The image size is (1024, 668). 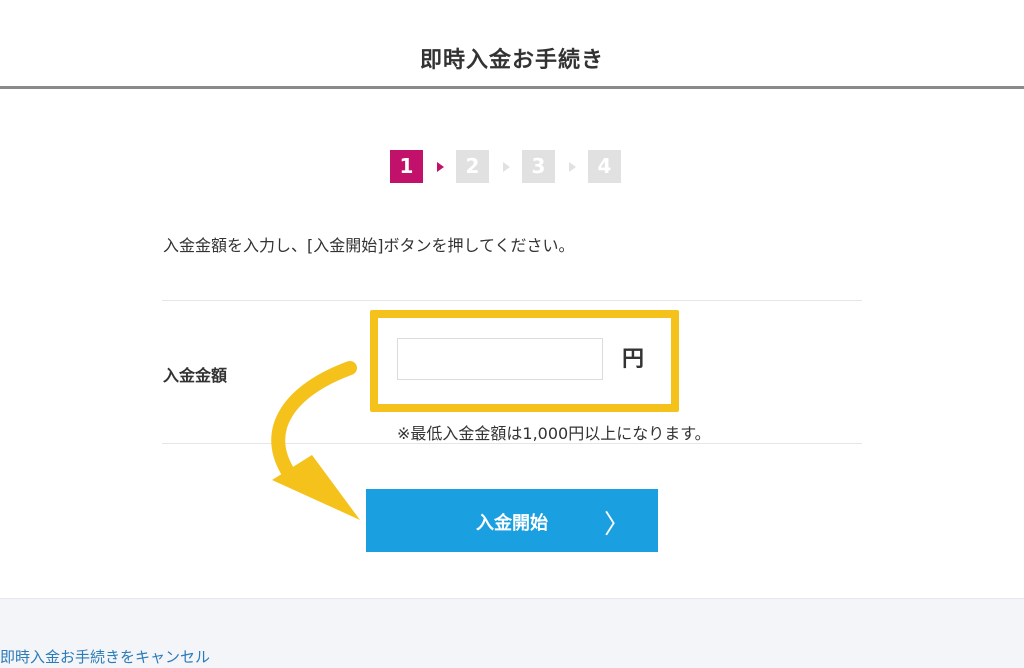 I want to click on start-deposit-button: 入金開始 〉, so click(x=512, y=520).